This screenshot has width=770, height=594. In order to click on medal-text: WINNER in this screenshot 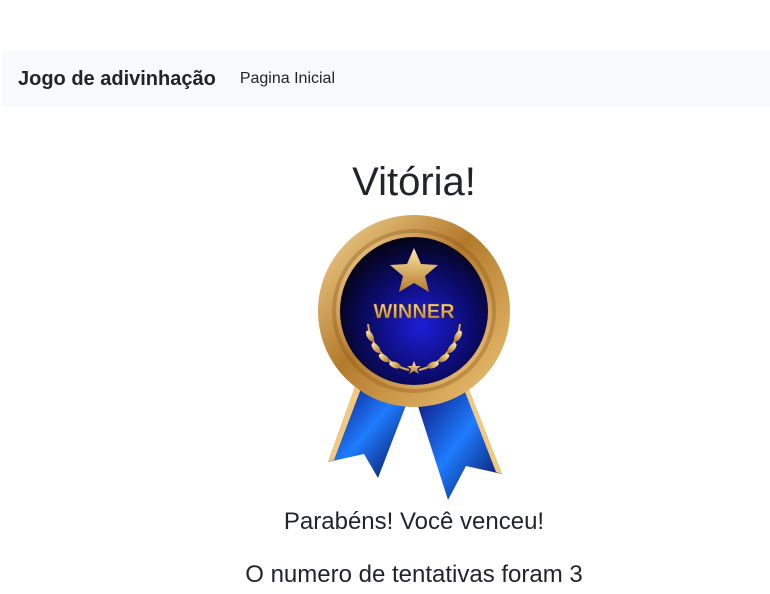, I will do `click(414, 312)`.